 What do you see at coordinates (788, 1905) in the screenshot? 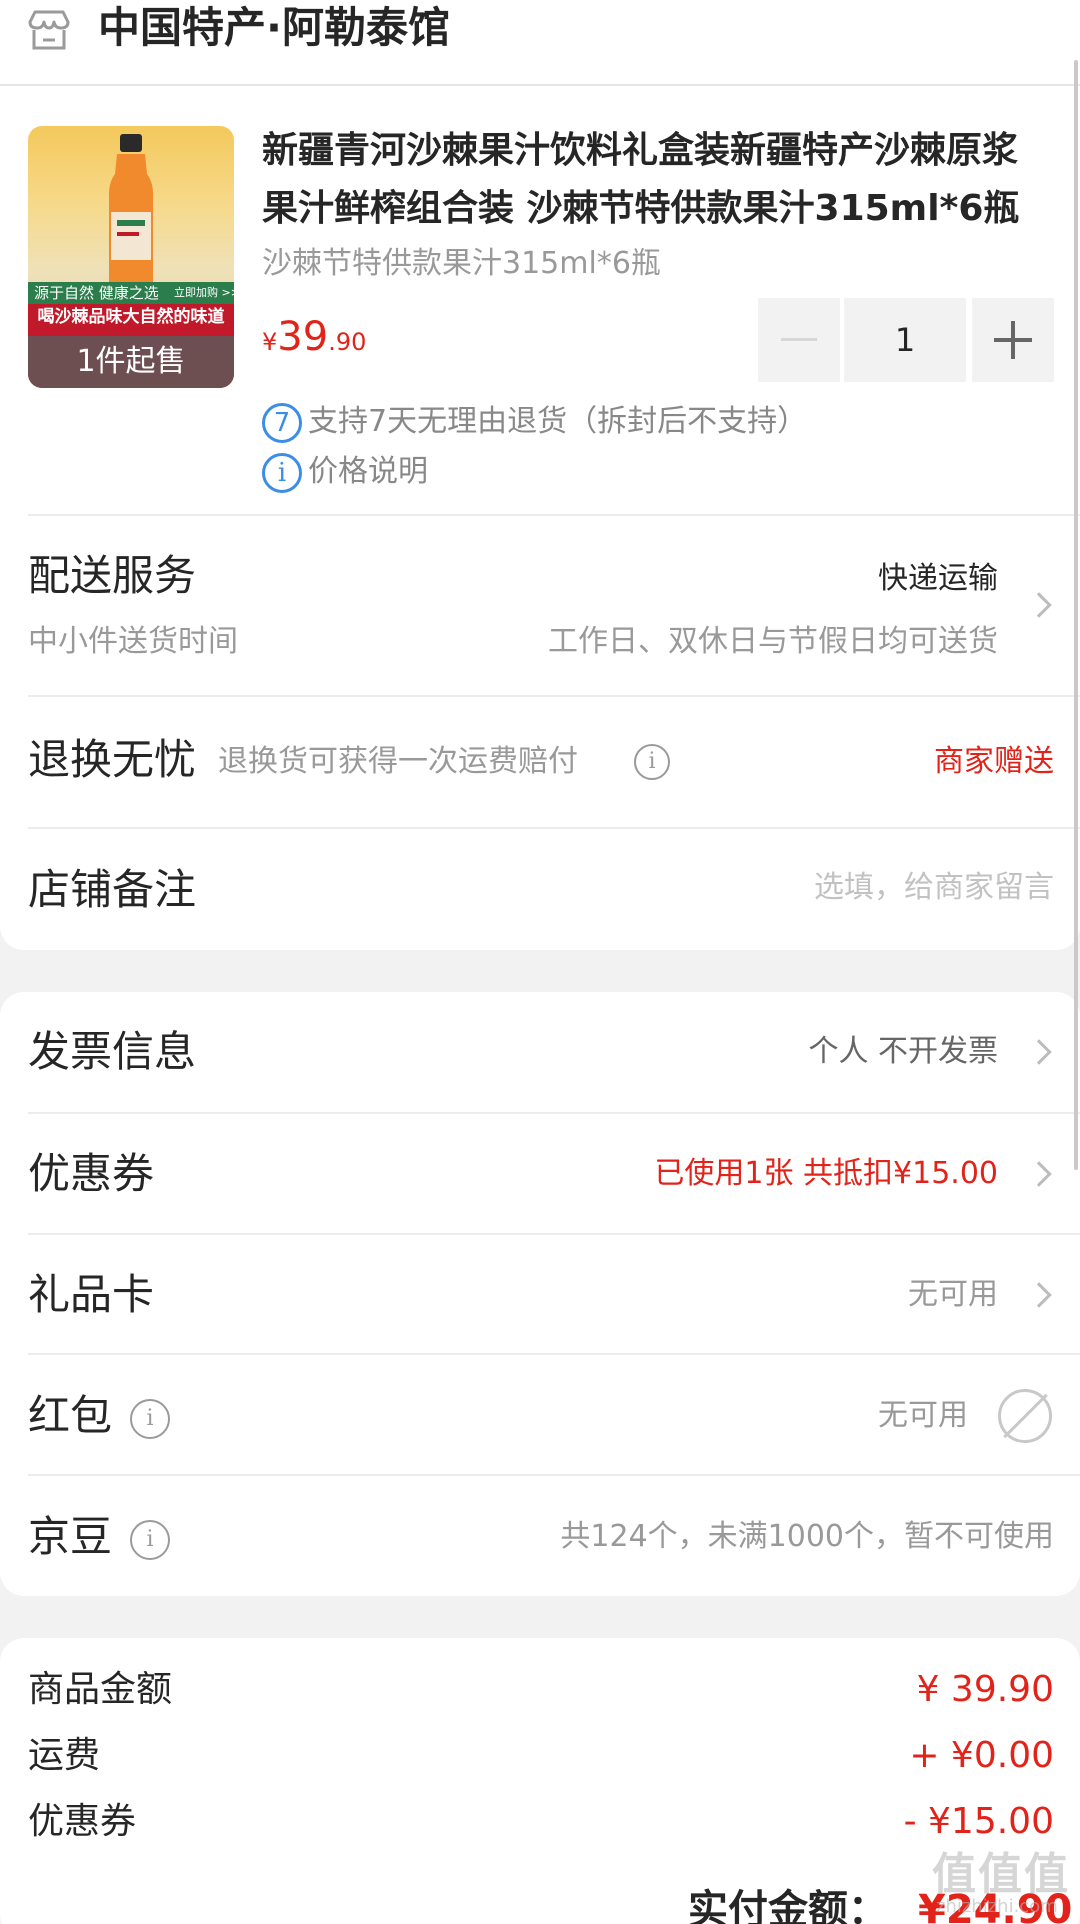
I see `total-label: 实付金额：` at bounding box center [788, 1905].